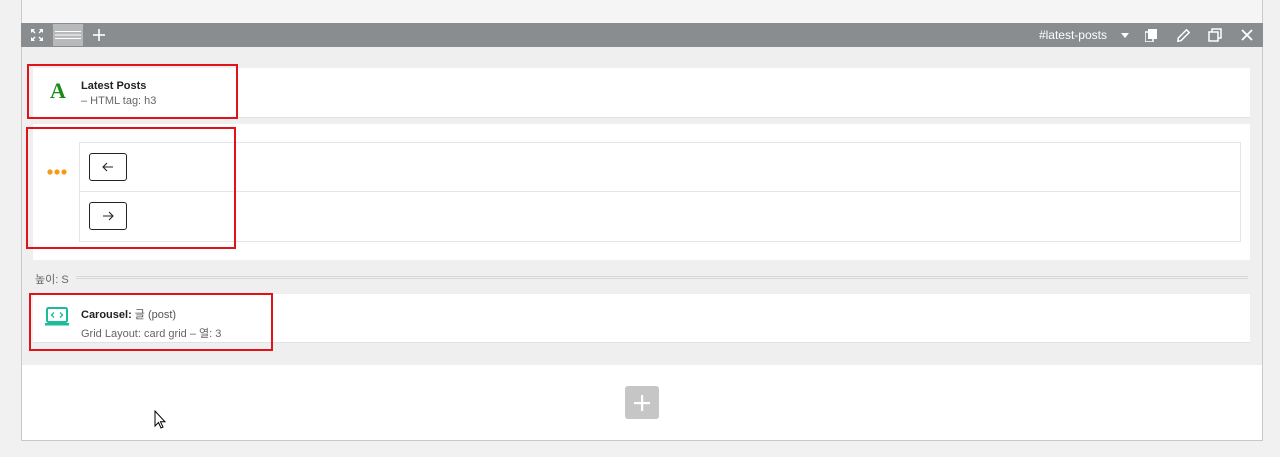 The width and height of the screenshot is (1280, 457). Describe the element at coordinates (662, 277) in the screenshot. I see `height-divider` at that location.